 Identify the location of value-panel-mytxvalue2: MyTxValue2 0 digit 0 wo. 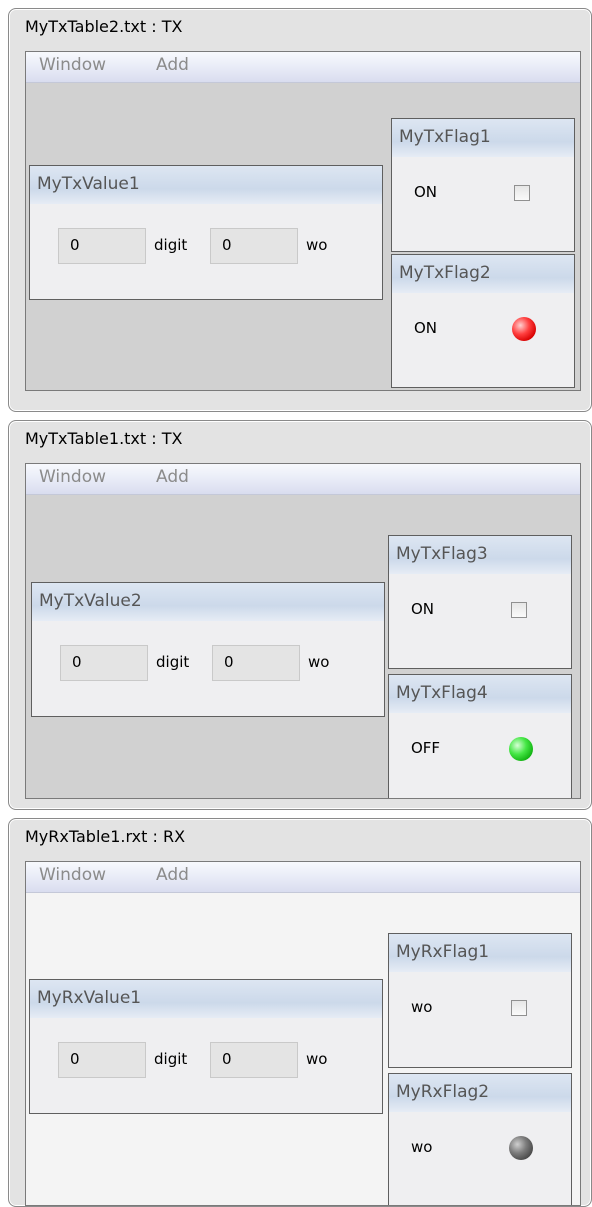
(208, 649).